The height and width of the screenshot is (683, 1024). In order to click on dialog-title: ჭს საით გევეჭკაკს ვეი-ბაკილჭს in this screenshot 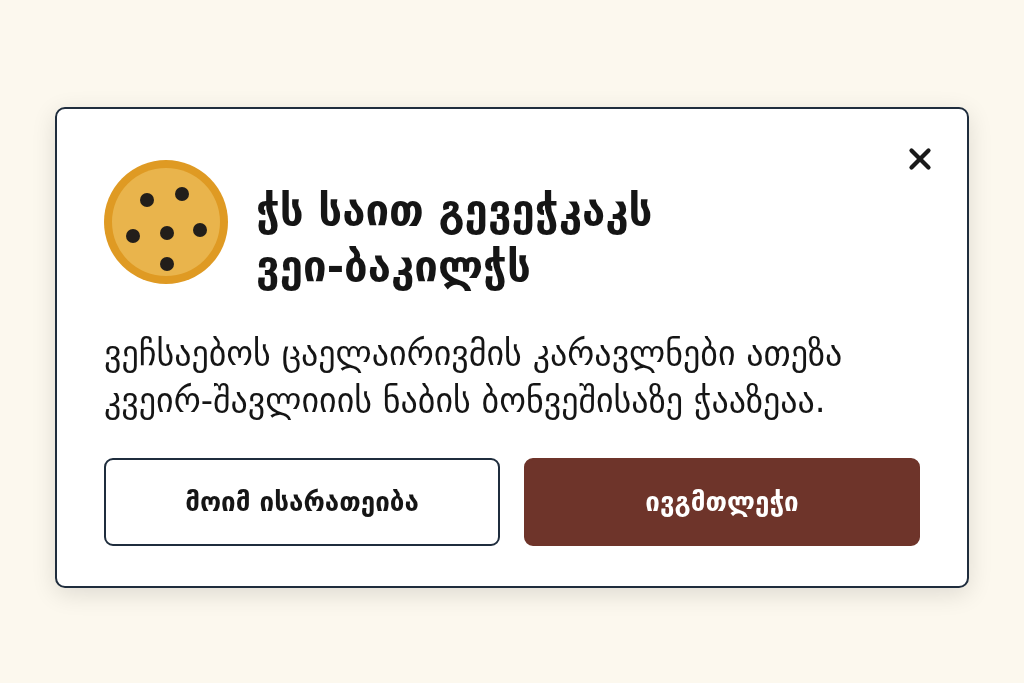, I will do `click(455, 239)`.